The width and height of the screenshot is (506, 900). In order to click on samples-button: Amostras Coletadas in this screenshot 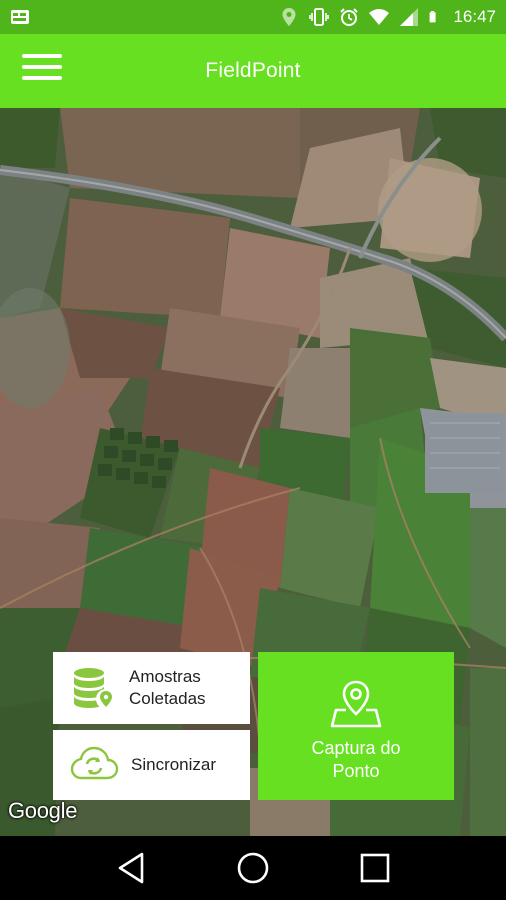, I will do `click(151, 688)`.